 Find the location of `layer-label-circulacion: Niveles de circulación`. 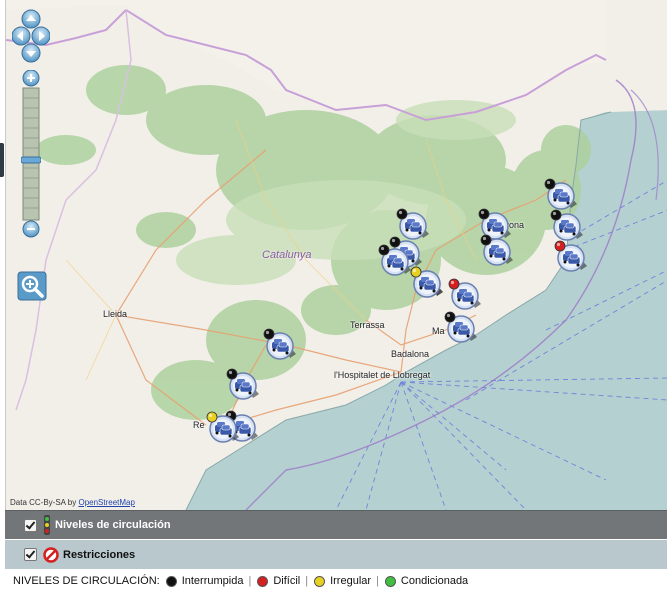

layer-label-circulacion: Niveles de circulación is located at coordinates (113, 525).